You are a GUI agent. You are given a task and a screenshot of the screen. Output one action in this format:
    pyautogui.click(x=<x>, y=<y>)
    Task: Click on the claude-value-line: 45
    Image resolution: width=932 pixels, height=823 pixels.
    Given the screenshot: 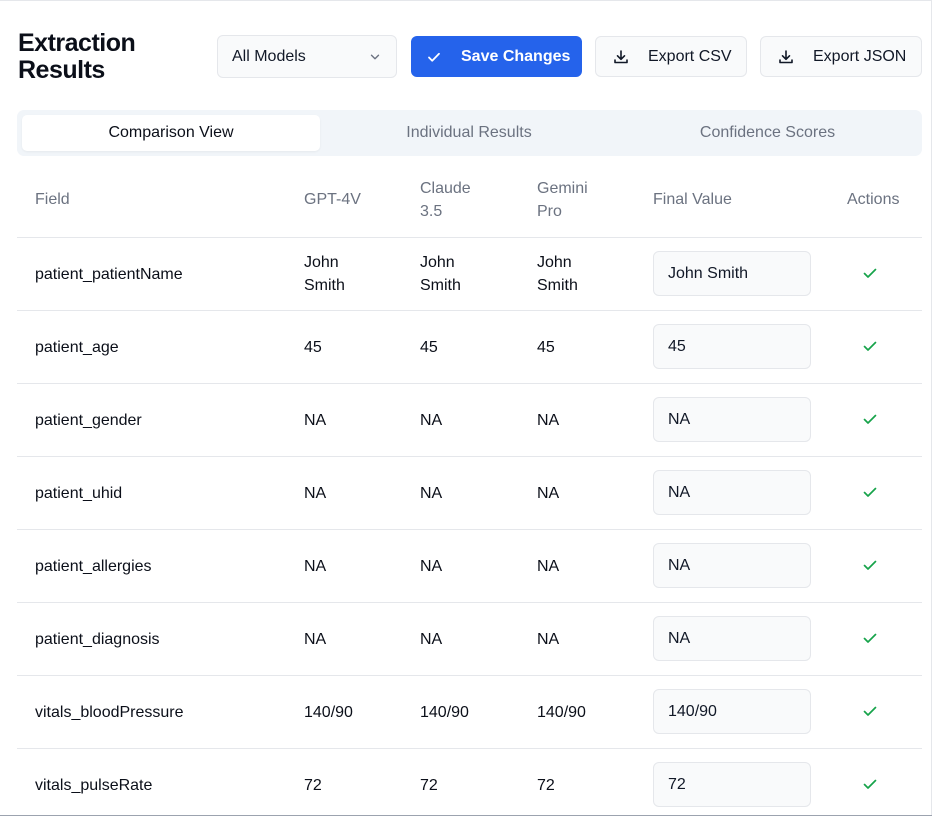 What is the action you would take?
    pyautogui.click(x=429, y=347)
    